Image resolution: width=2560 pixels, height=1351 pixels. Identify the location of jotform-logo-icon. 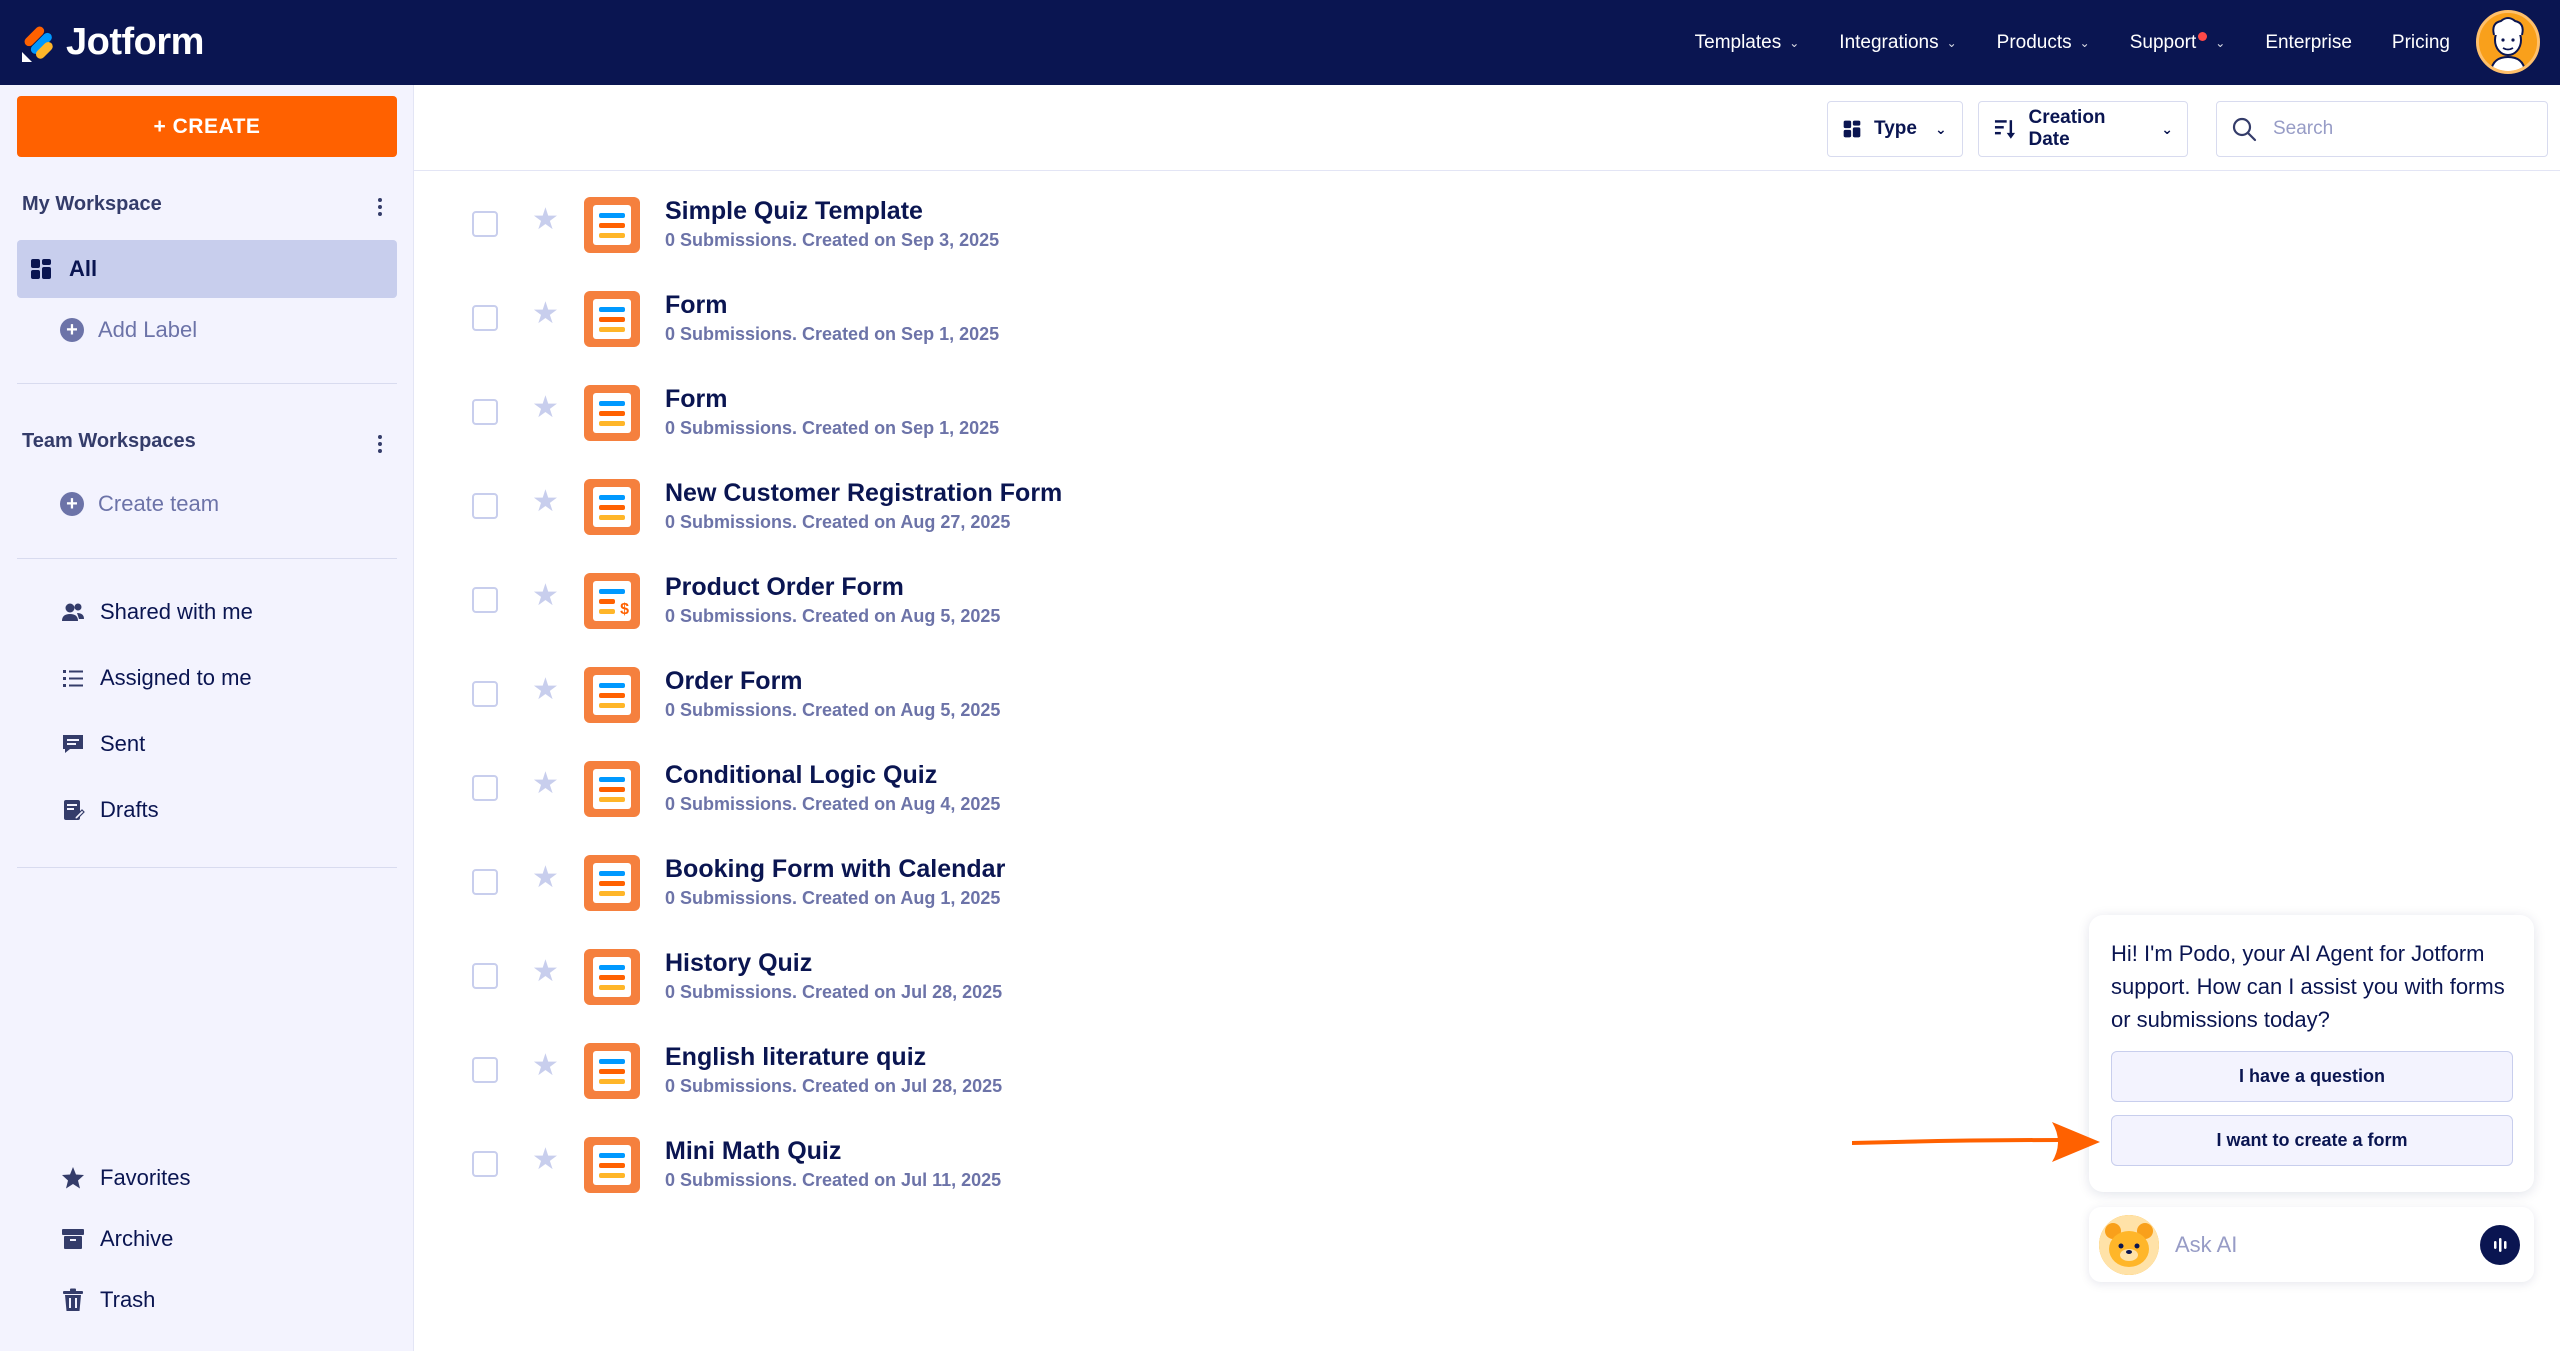
(37, 44).